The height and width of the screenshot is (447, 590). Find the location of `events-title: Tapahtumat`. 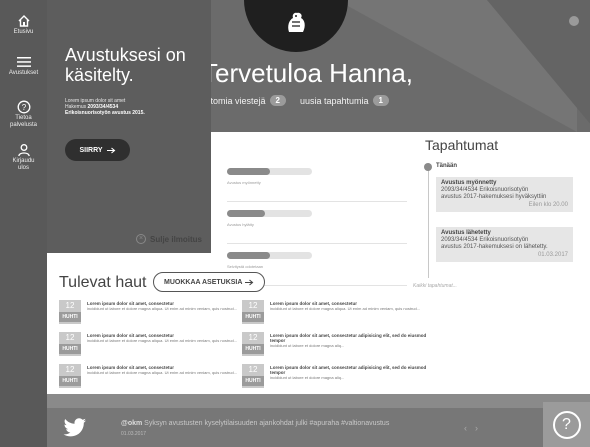

events-title: Tapahtumat is located at coordinates (462, 145).